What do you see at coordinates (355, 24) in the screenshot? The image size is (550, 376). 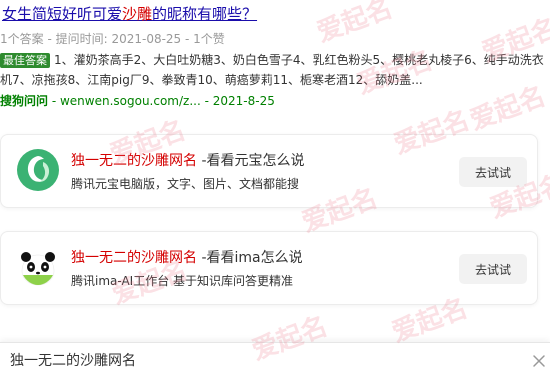 I see `watermark: 爱起名` at bounding box center [355, 24].